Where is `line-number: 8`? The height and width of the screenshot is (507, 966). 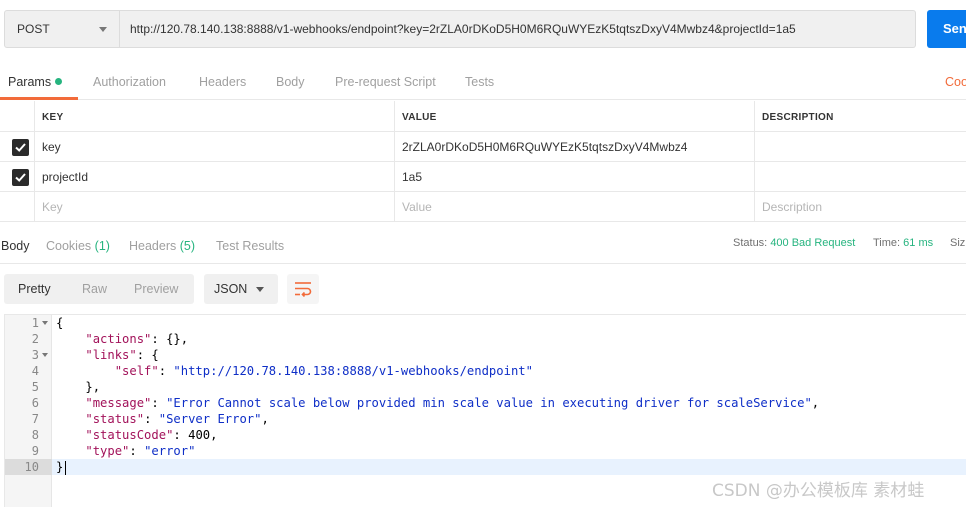 line-number: 8 is located at coordinates (35, 435).